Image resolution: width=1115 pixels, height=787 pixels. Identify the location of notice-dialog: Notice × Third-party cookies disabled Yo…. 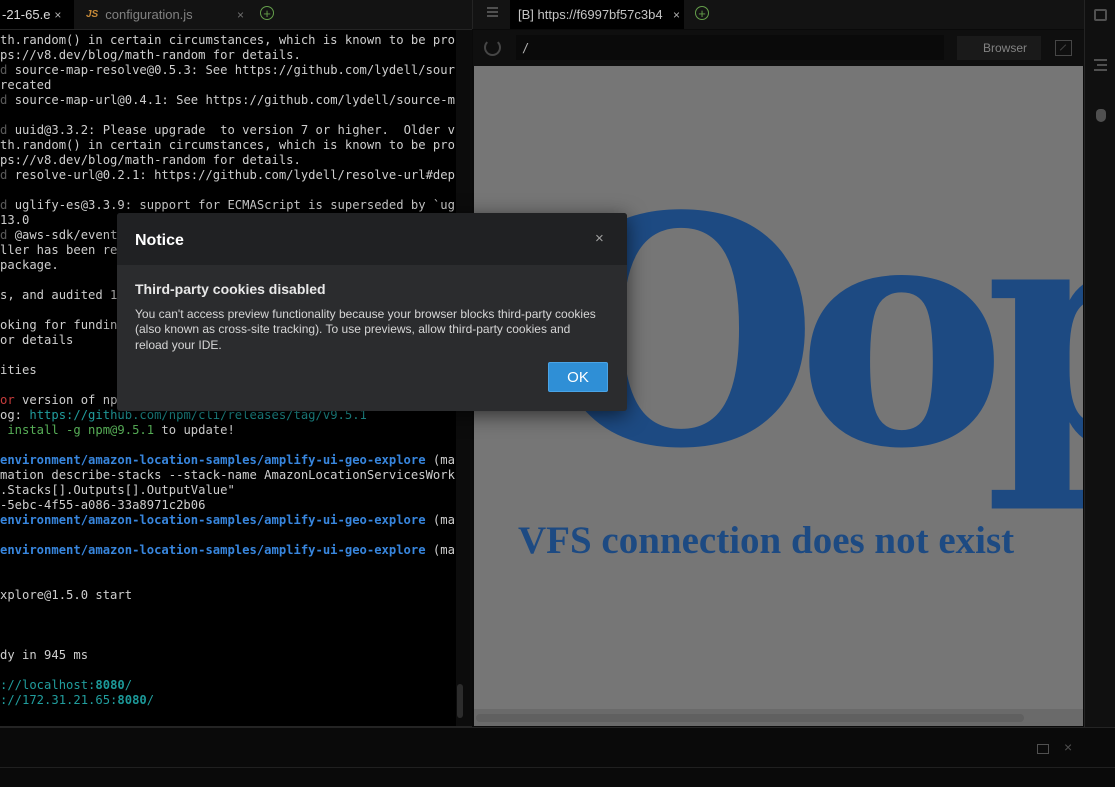
(372, 312).